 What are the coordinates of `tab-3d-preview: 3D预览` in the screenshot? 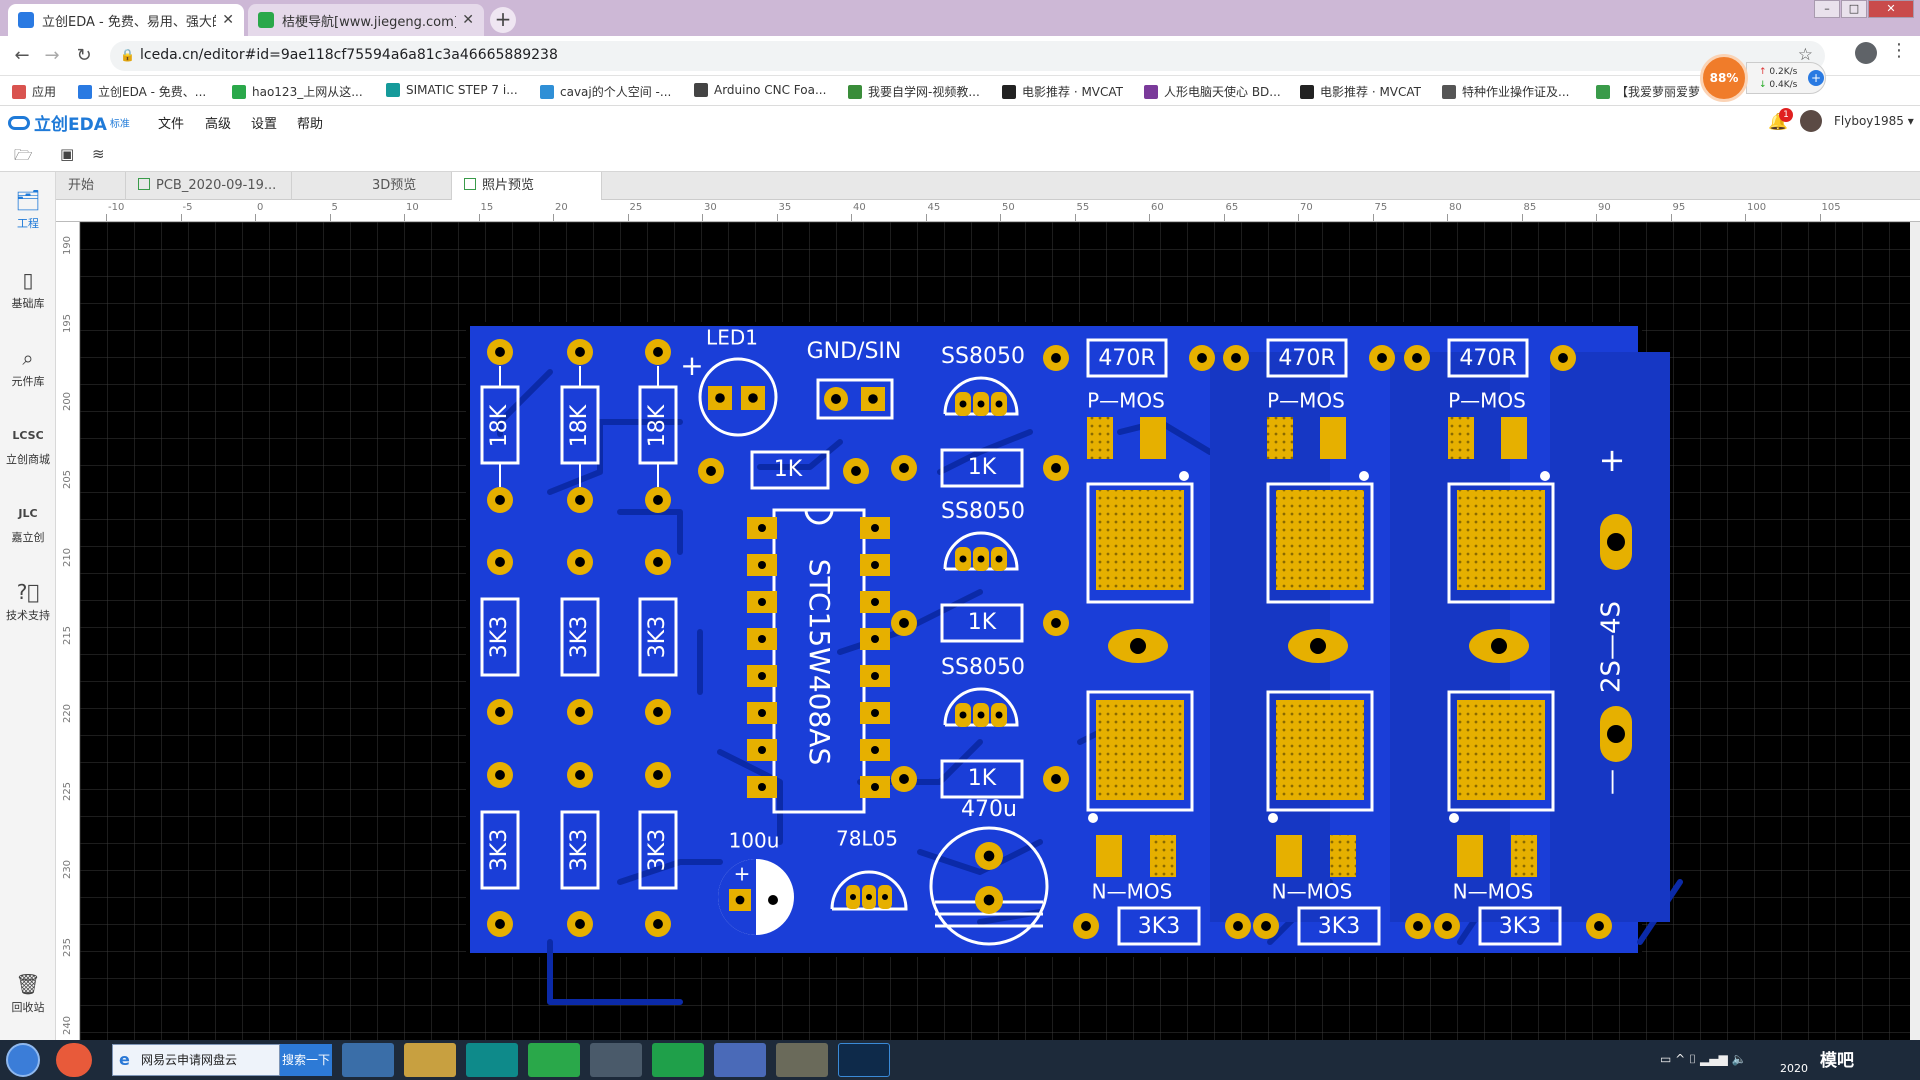 It's located at (372, 186).